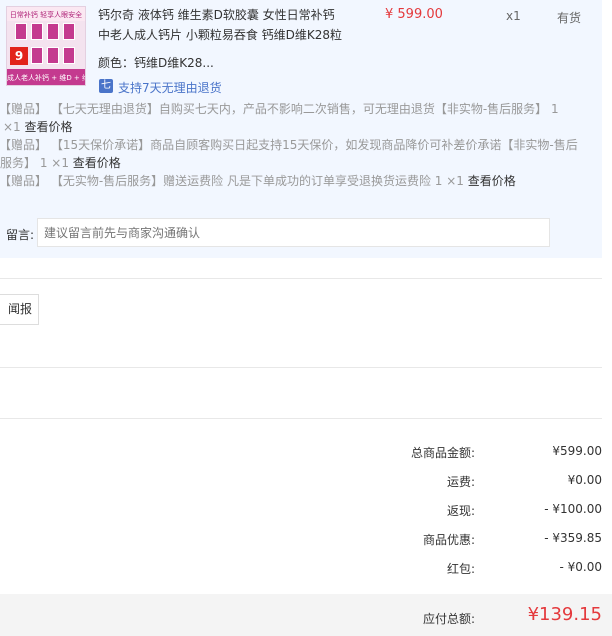 The width and height of the screenshot is (612, 636). What do you see at coordinates (293, 232) in the screenshot?
I see `message-input` at bounding box center [293, 232].